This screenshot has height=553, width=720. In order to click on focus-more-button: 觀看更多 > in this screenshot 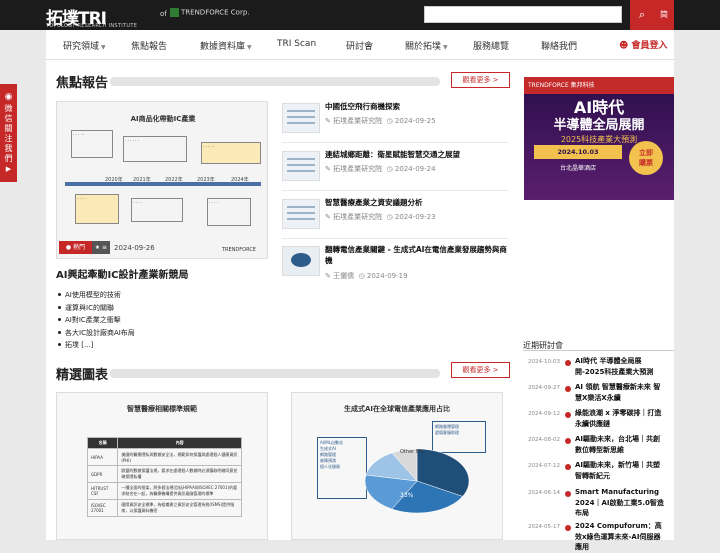, I will do `click(480, 80)`.